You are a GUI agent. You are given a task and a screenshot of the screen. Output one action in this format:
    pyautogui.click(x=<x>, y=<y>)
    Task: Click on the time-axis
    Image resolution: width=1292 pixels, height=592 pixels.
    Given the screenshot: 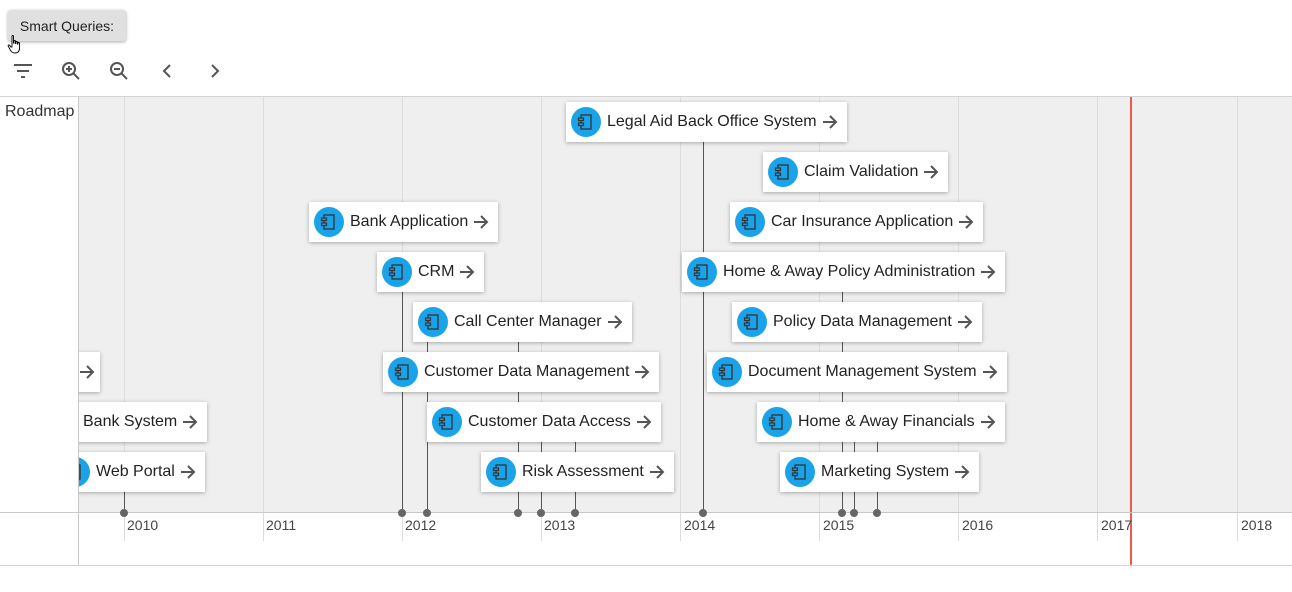 What is the action you would take?
    pyautogui.click(x=646, y=512)
    